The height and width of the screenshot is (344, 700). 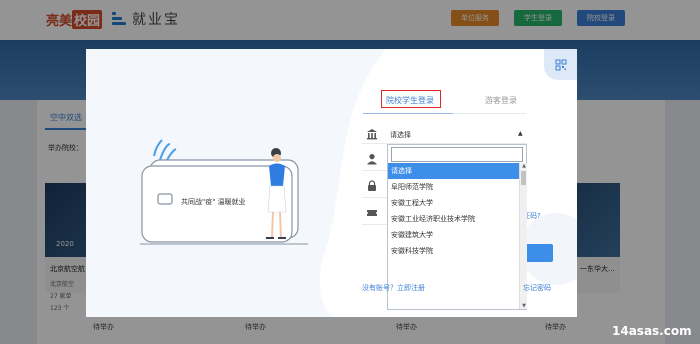 What do you see at coordinates (523, 178) in the screenshot?
I see `scrollbar-thumb` at bounding box center [523, 178].